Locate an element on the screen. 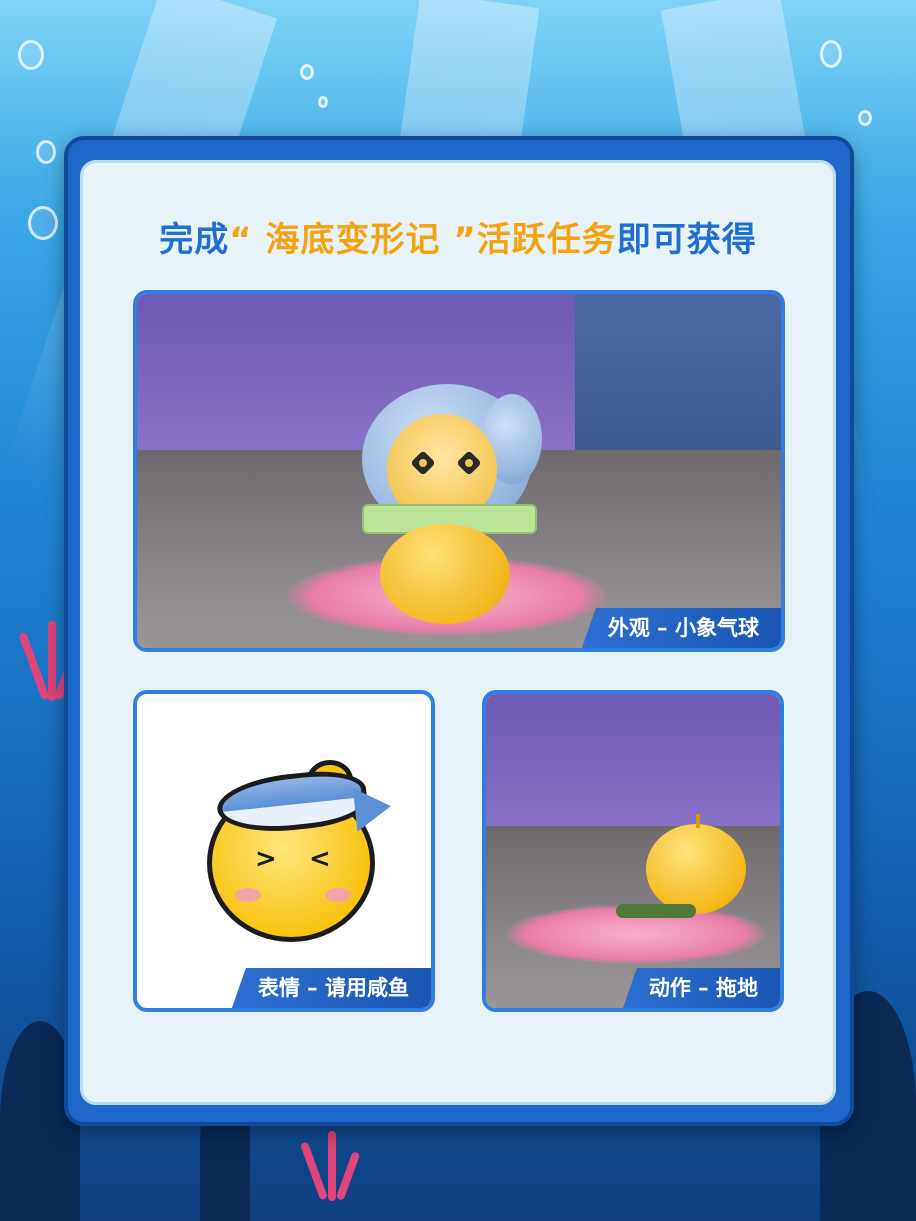 The image size is (916, 1221). page-title: 完成“ 海底变形记 ”活跃任务即可获得 is located at coordinates (458, 236).